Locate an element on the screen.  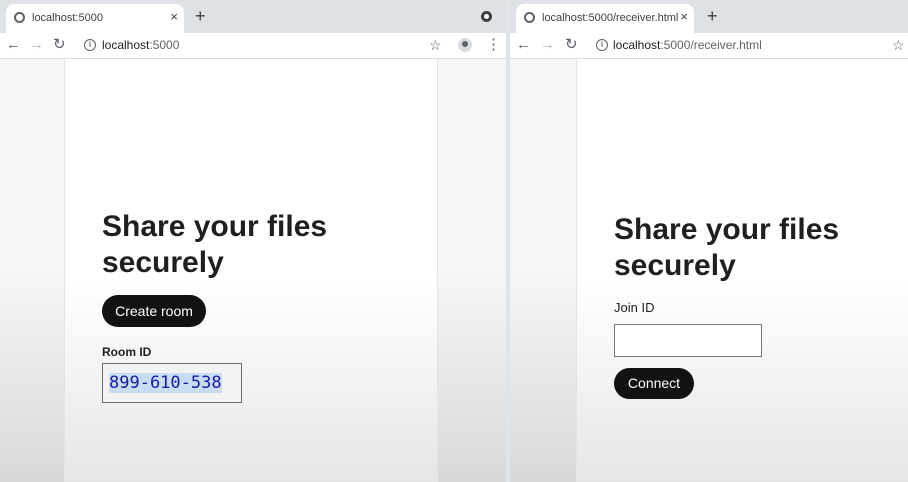
tab-title: localhost:5000/receiver.html is located at coordinates (610, 18).